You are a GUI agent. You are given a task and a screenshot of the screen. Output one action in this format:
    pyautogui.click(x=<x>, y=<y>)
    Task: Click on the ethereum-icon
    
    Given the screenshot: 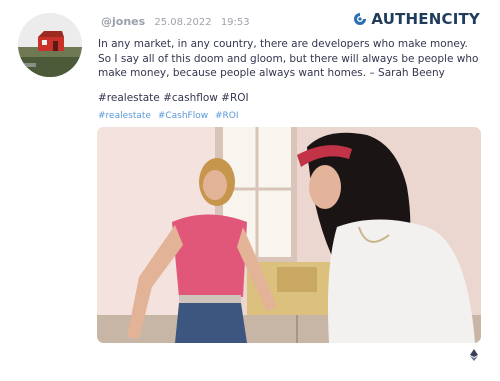 What is the action you would take?
    pyautogui.click(x=474, y=355)
    